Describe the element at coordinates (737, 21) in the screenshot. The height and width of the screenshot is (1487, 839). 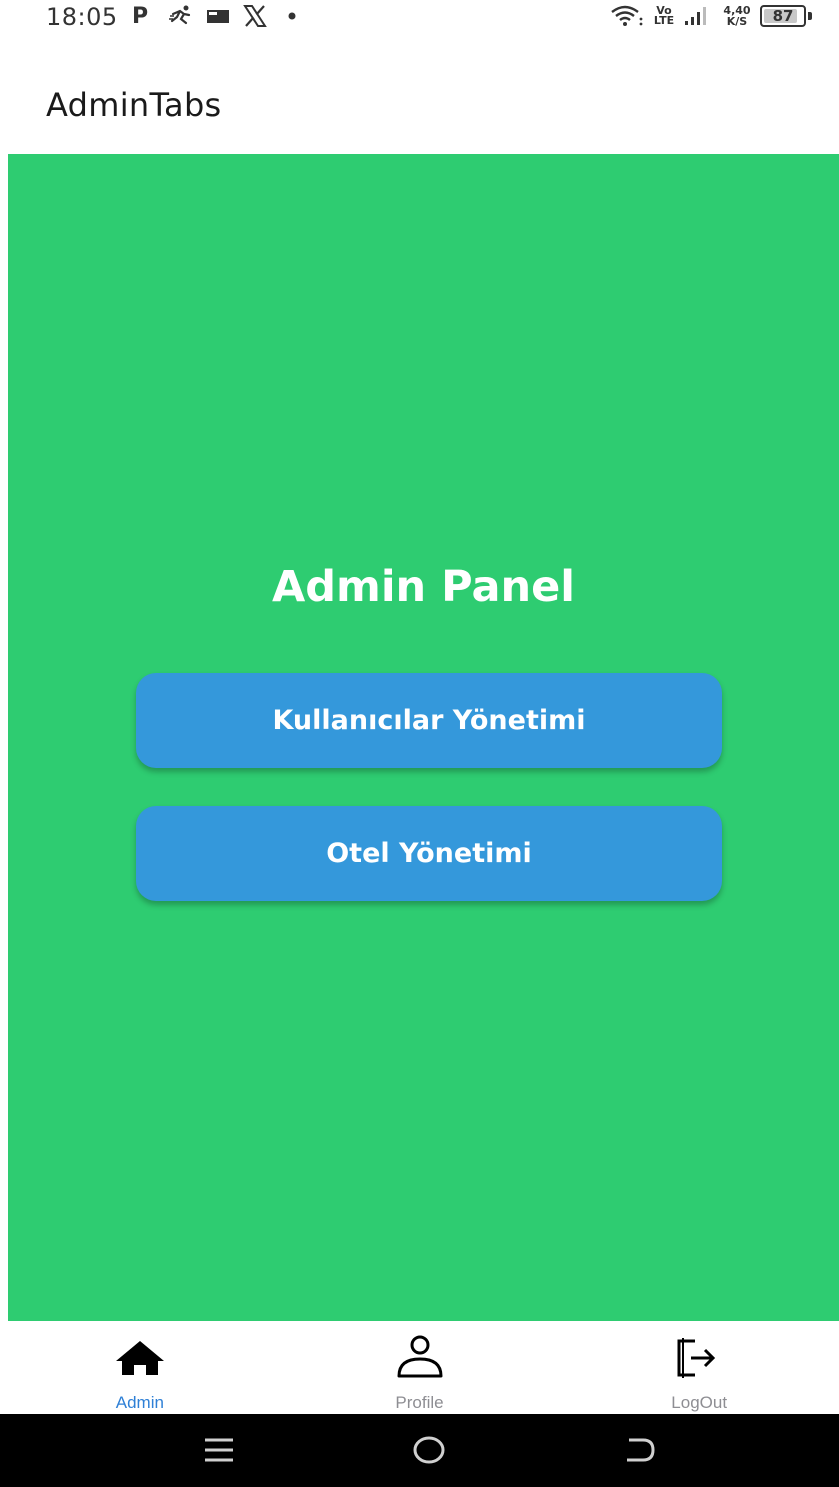
I see `speed-unit: K/S` at that location.